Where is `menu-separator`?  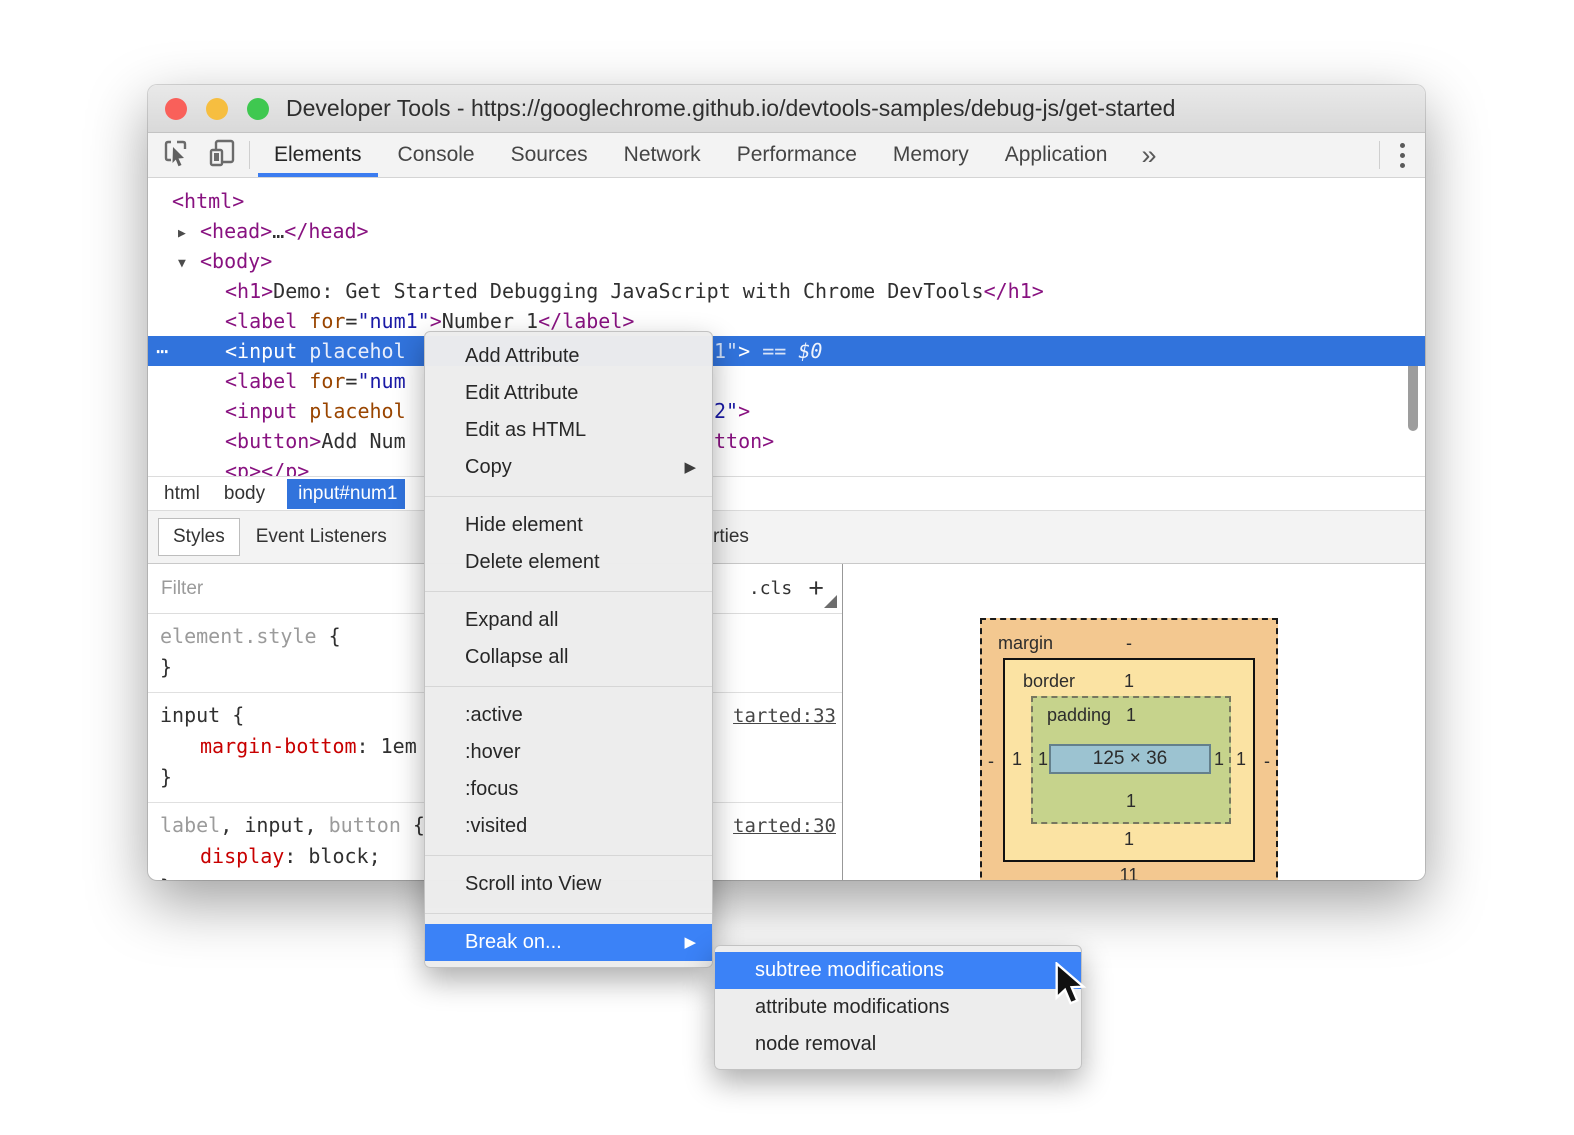
menu-separator is located at coordinates (568, 591).